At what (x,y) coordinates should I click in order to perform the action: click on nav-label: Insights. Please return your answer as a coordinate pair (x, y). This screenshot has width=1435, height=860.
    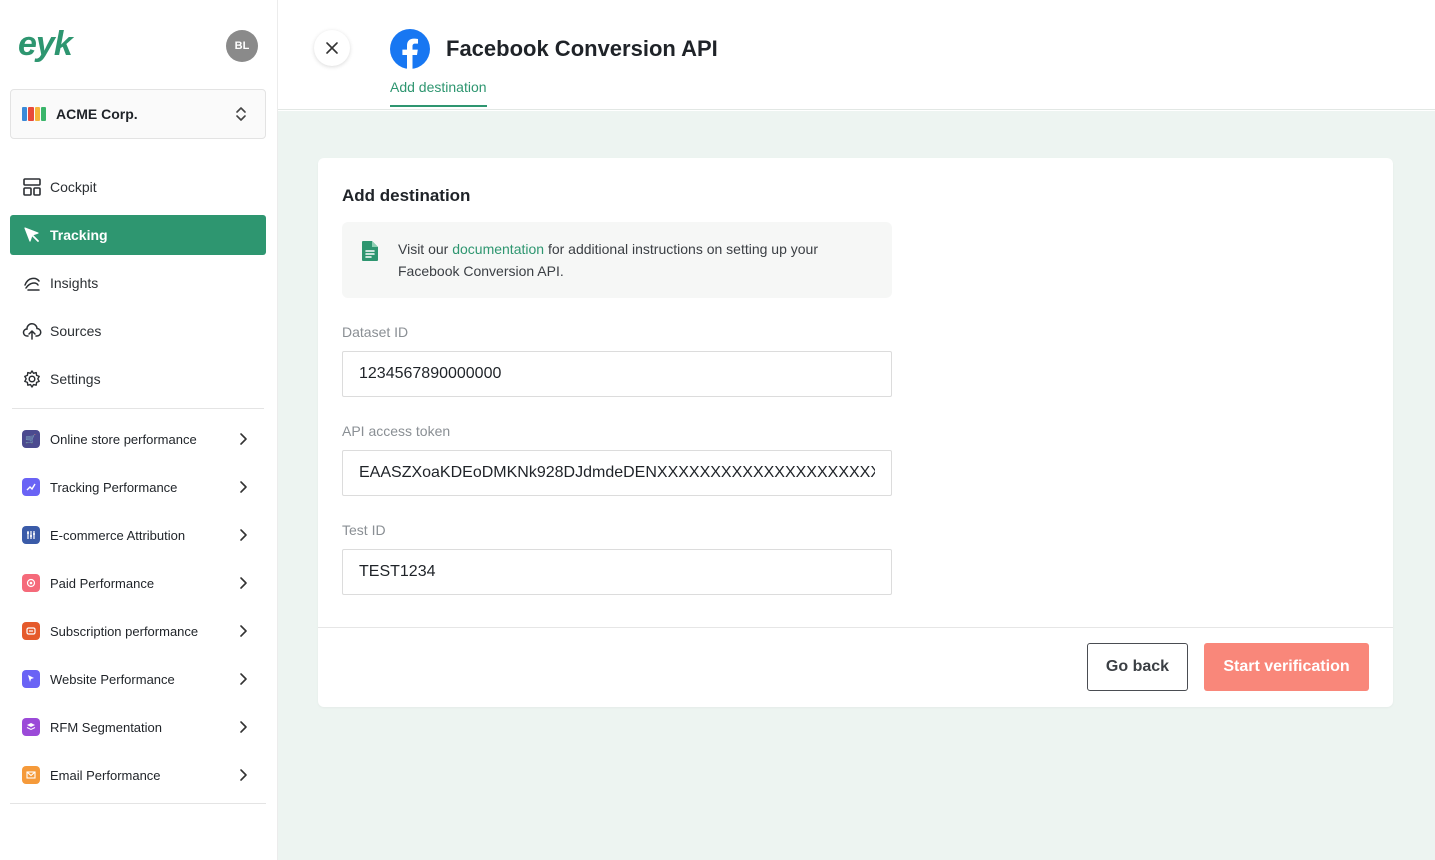
    Looking at the image, I should click on (74, 283).